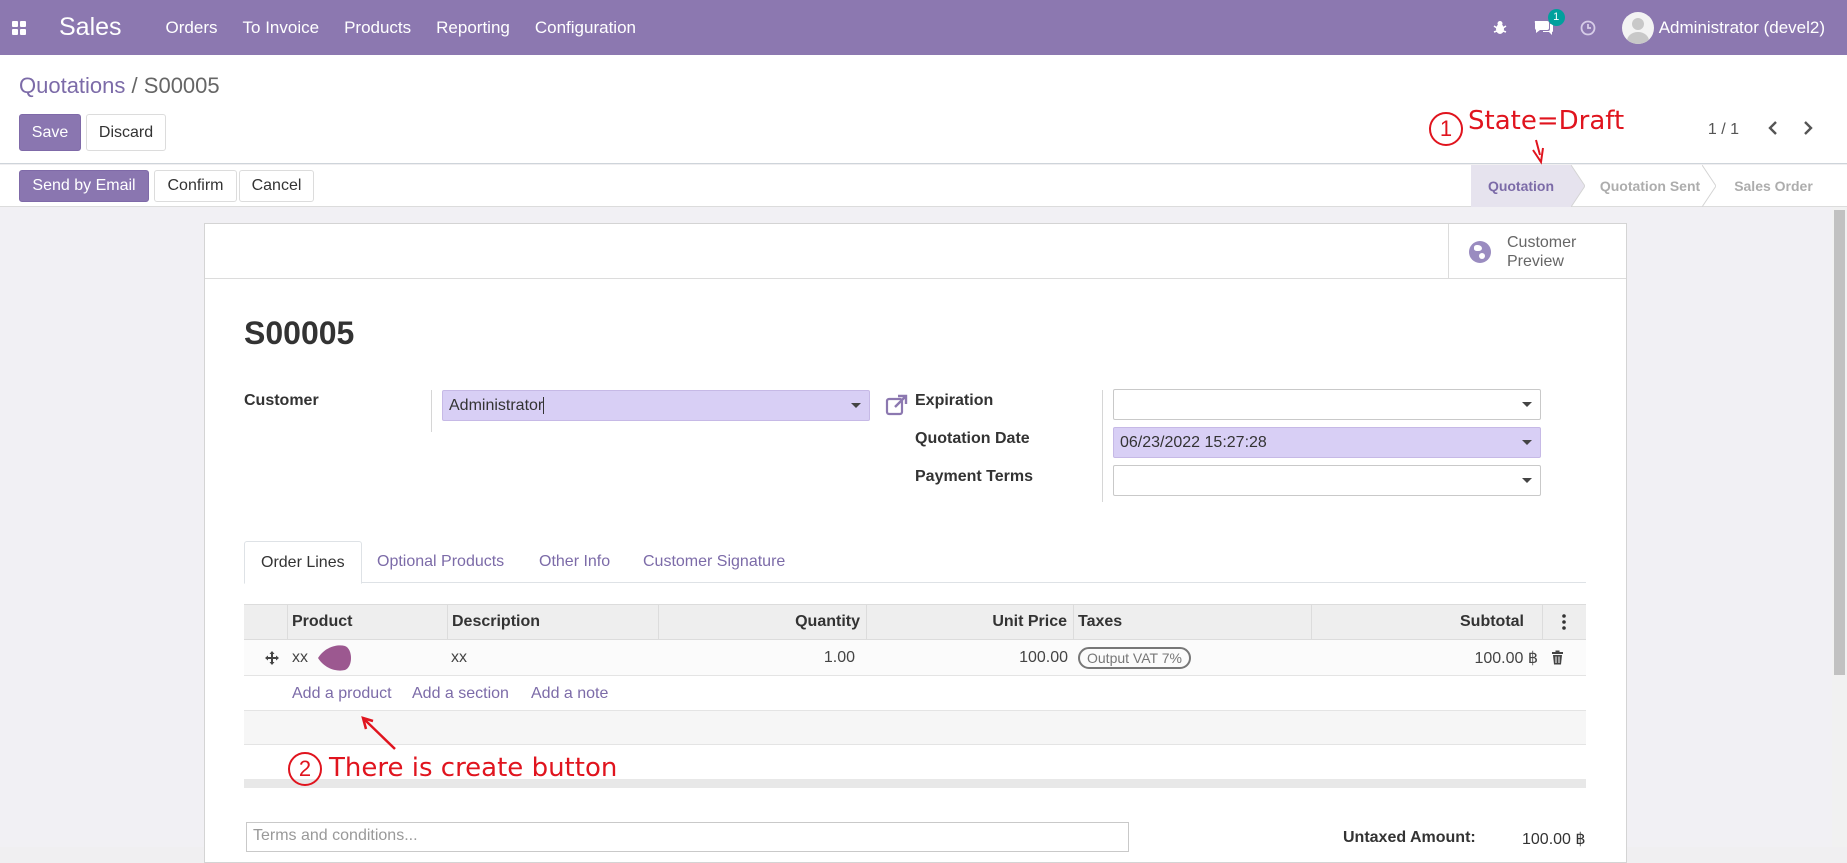 This screenshot has width=1847, height=863. Describe the element at coordinates (1327, 404) in the screenshot. I see `expiration-field` at that location.